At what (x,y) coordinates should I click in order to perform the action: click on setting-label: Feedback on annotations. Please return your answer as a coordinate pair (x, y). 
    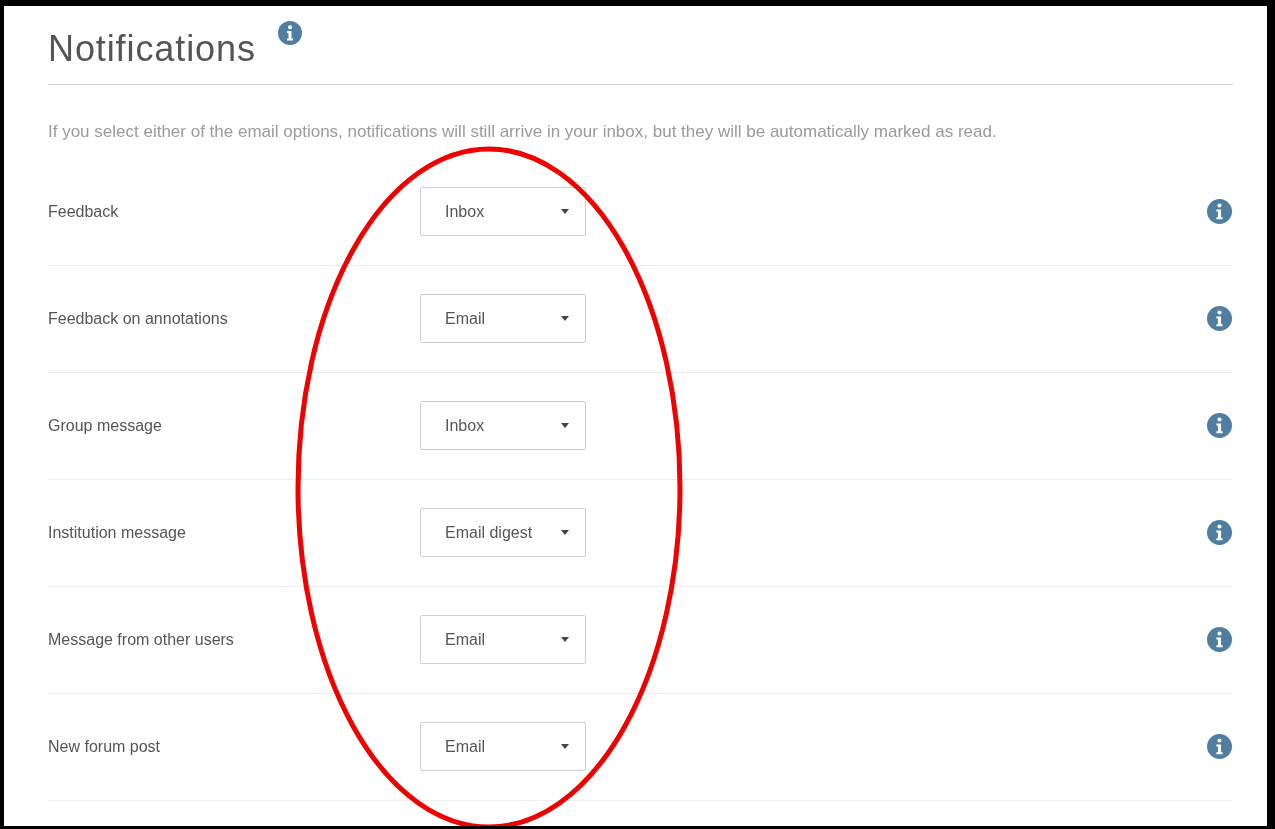
    Looking at the image, I should click on (138, 318).